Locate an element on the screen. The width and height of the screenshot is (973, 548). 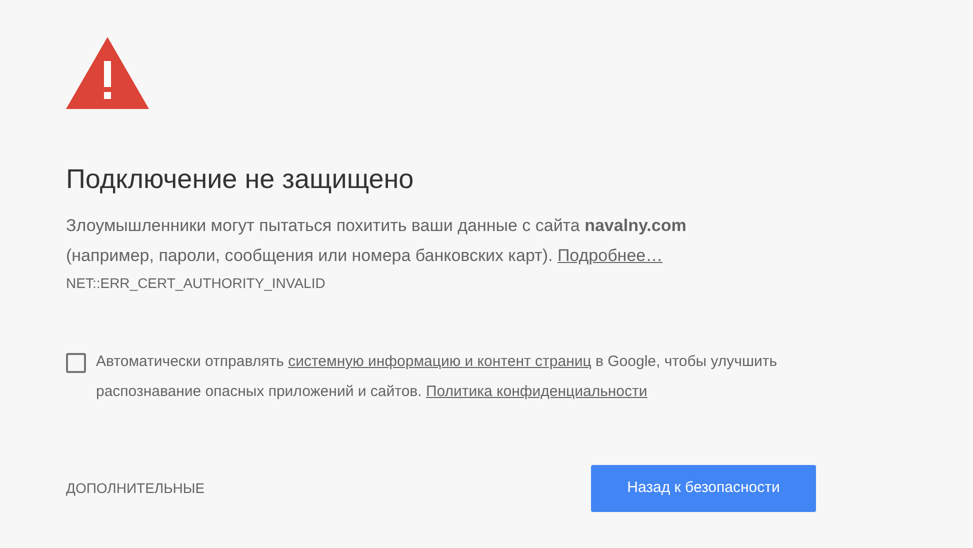
page-heading: Подключение не защищено is located at coordinates (240, 179).